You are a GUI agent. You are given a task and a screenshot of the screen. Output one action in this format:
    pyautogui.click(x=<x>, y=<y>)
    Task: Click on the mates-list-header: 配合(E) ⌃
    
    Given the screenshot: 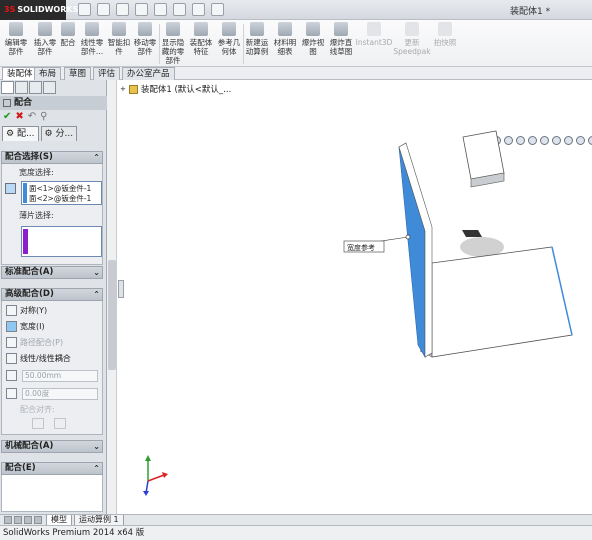 What is the action you would take?
    pyautogui.click(x=52, y=468)
    